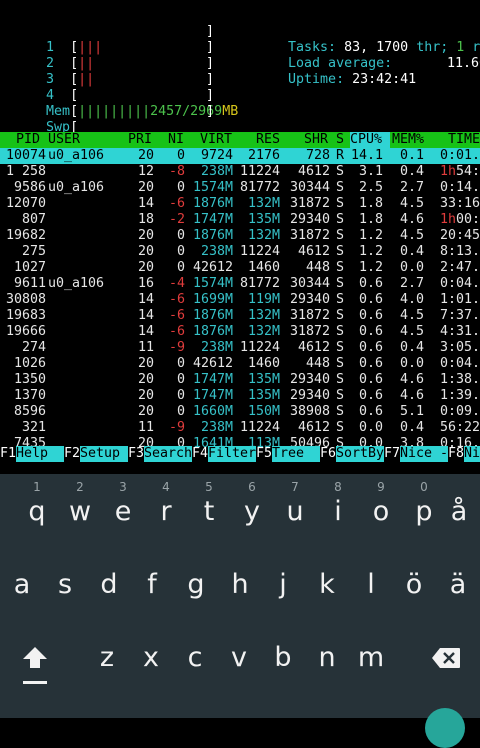  What do you see at coordinates (370, 140) in the screenshot?
I see `col-cpu: CPU%` at bounding box center [370, 140].